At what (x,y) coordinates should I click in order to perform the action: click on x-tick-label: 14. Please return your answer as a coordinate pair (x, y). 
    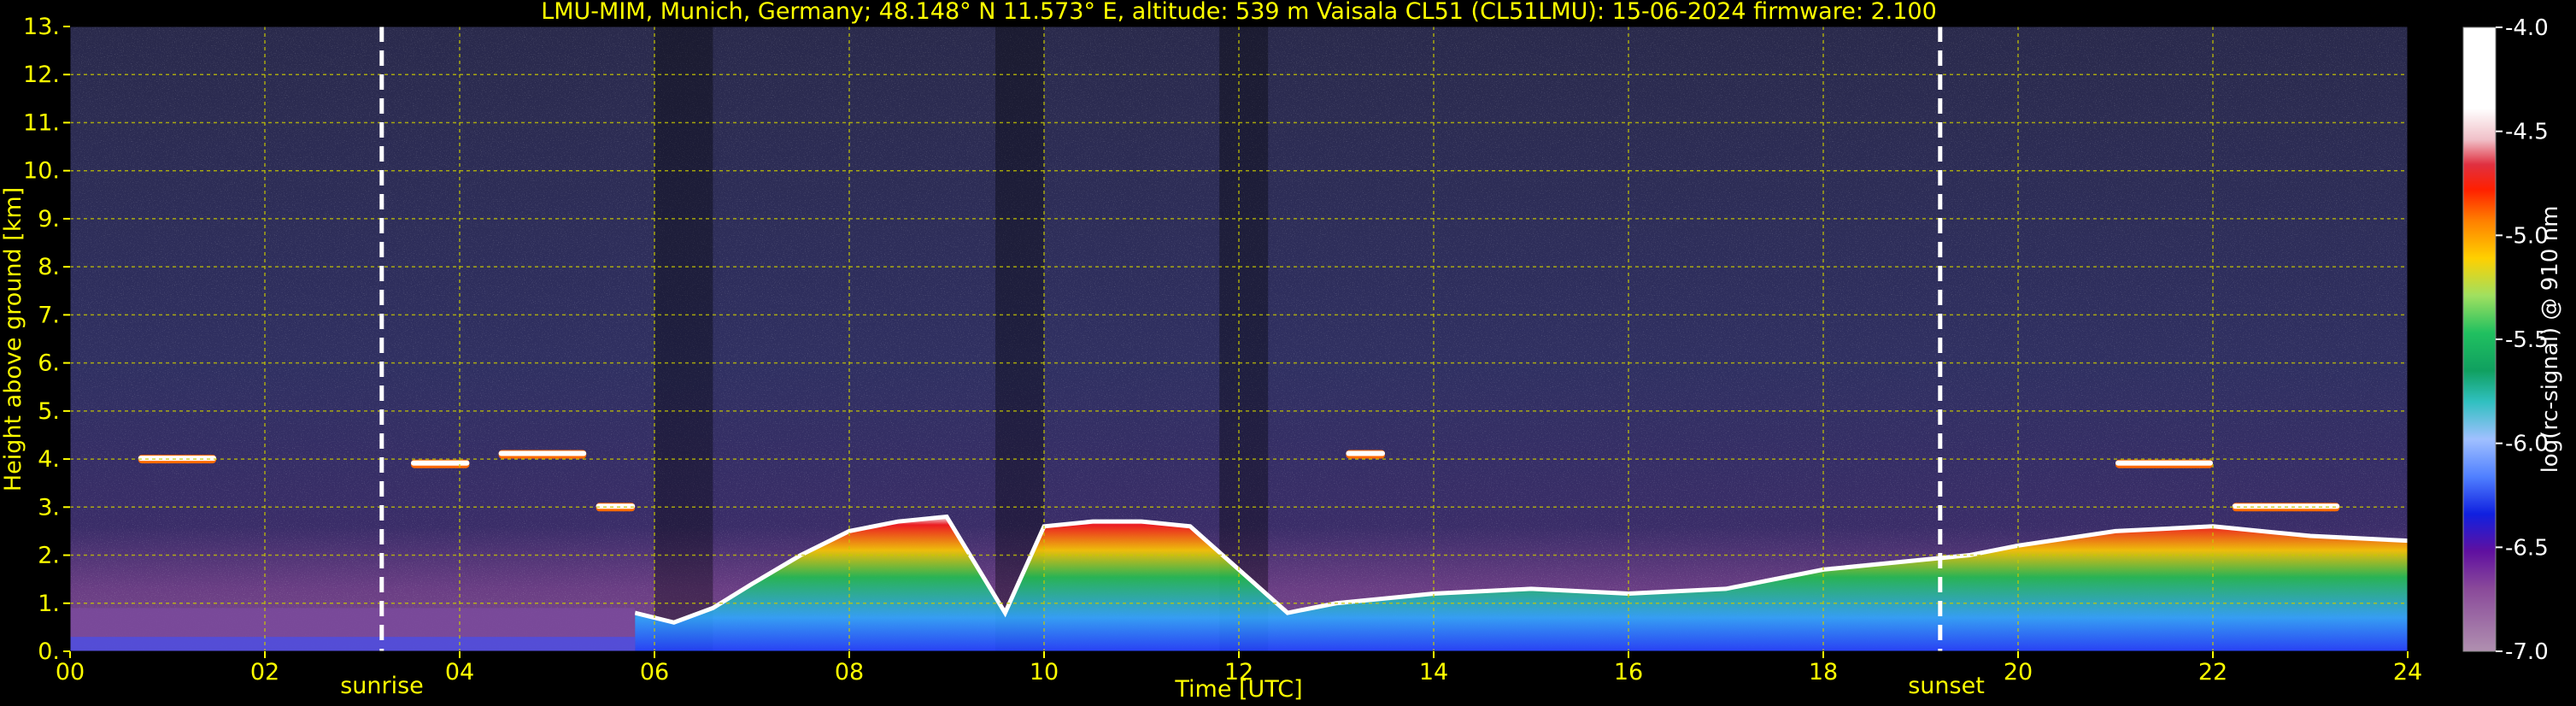
    Looking at the image, I should click on (1433, 672).